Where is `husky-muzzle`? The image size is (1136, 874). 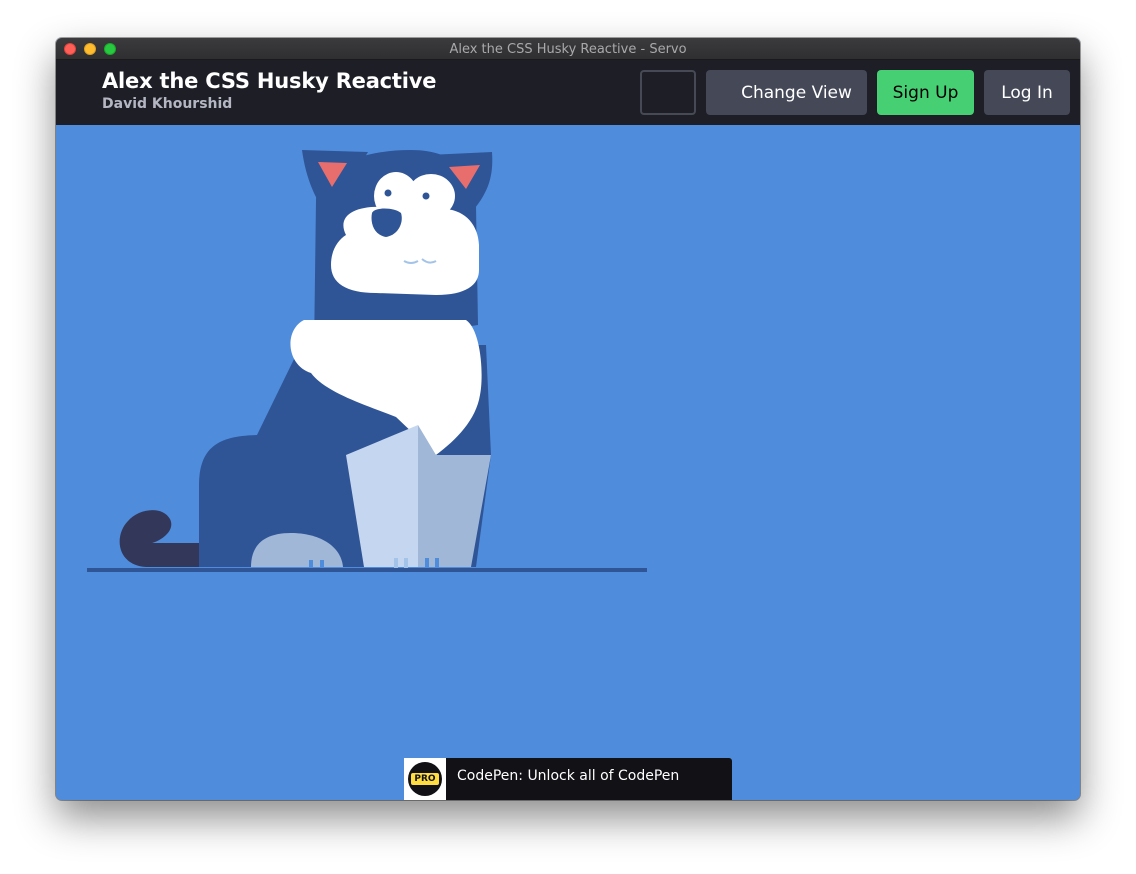 husky-muzzle is located at coordinates (405, 250).